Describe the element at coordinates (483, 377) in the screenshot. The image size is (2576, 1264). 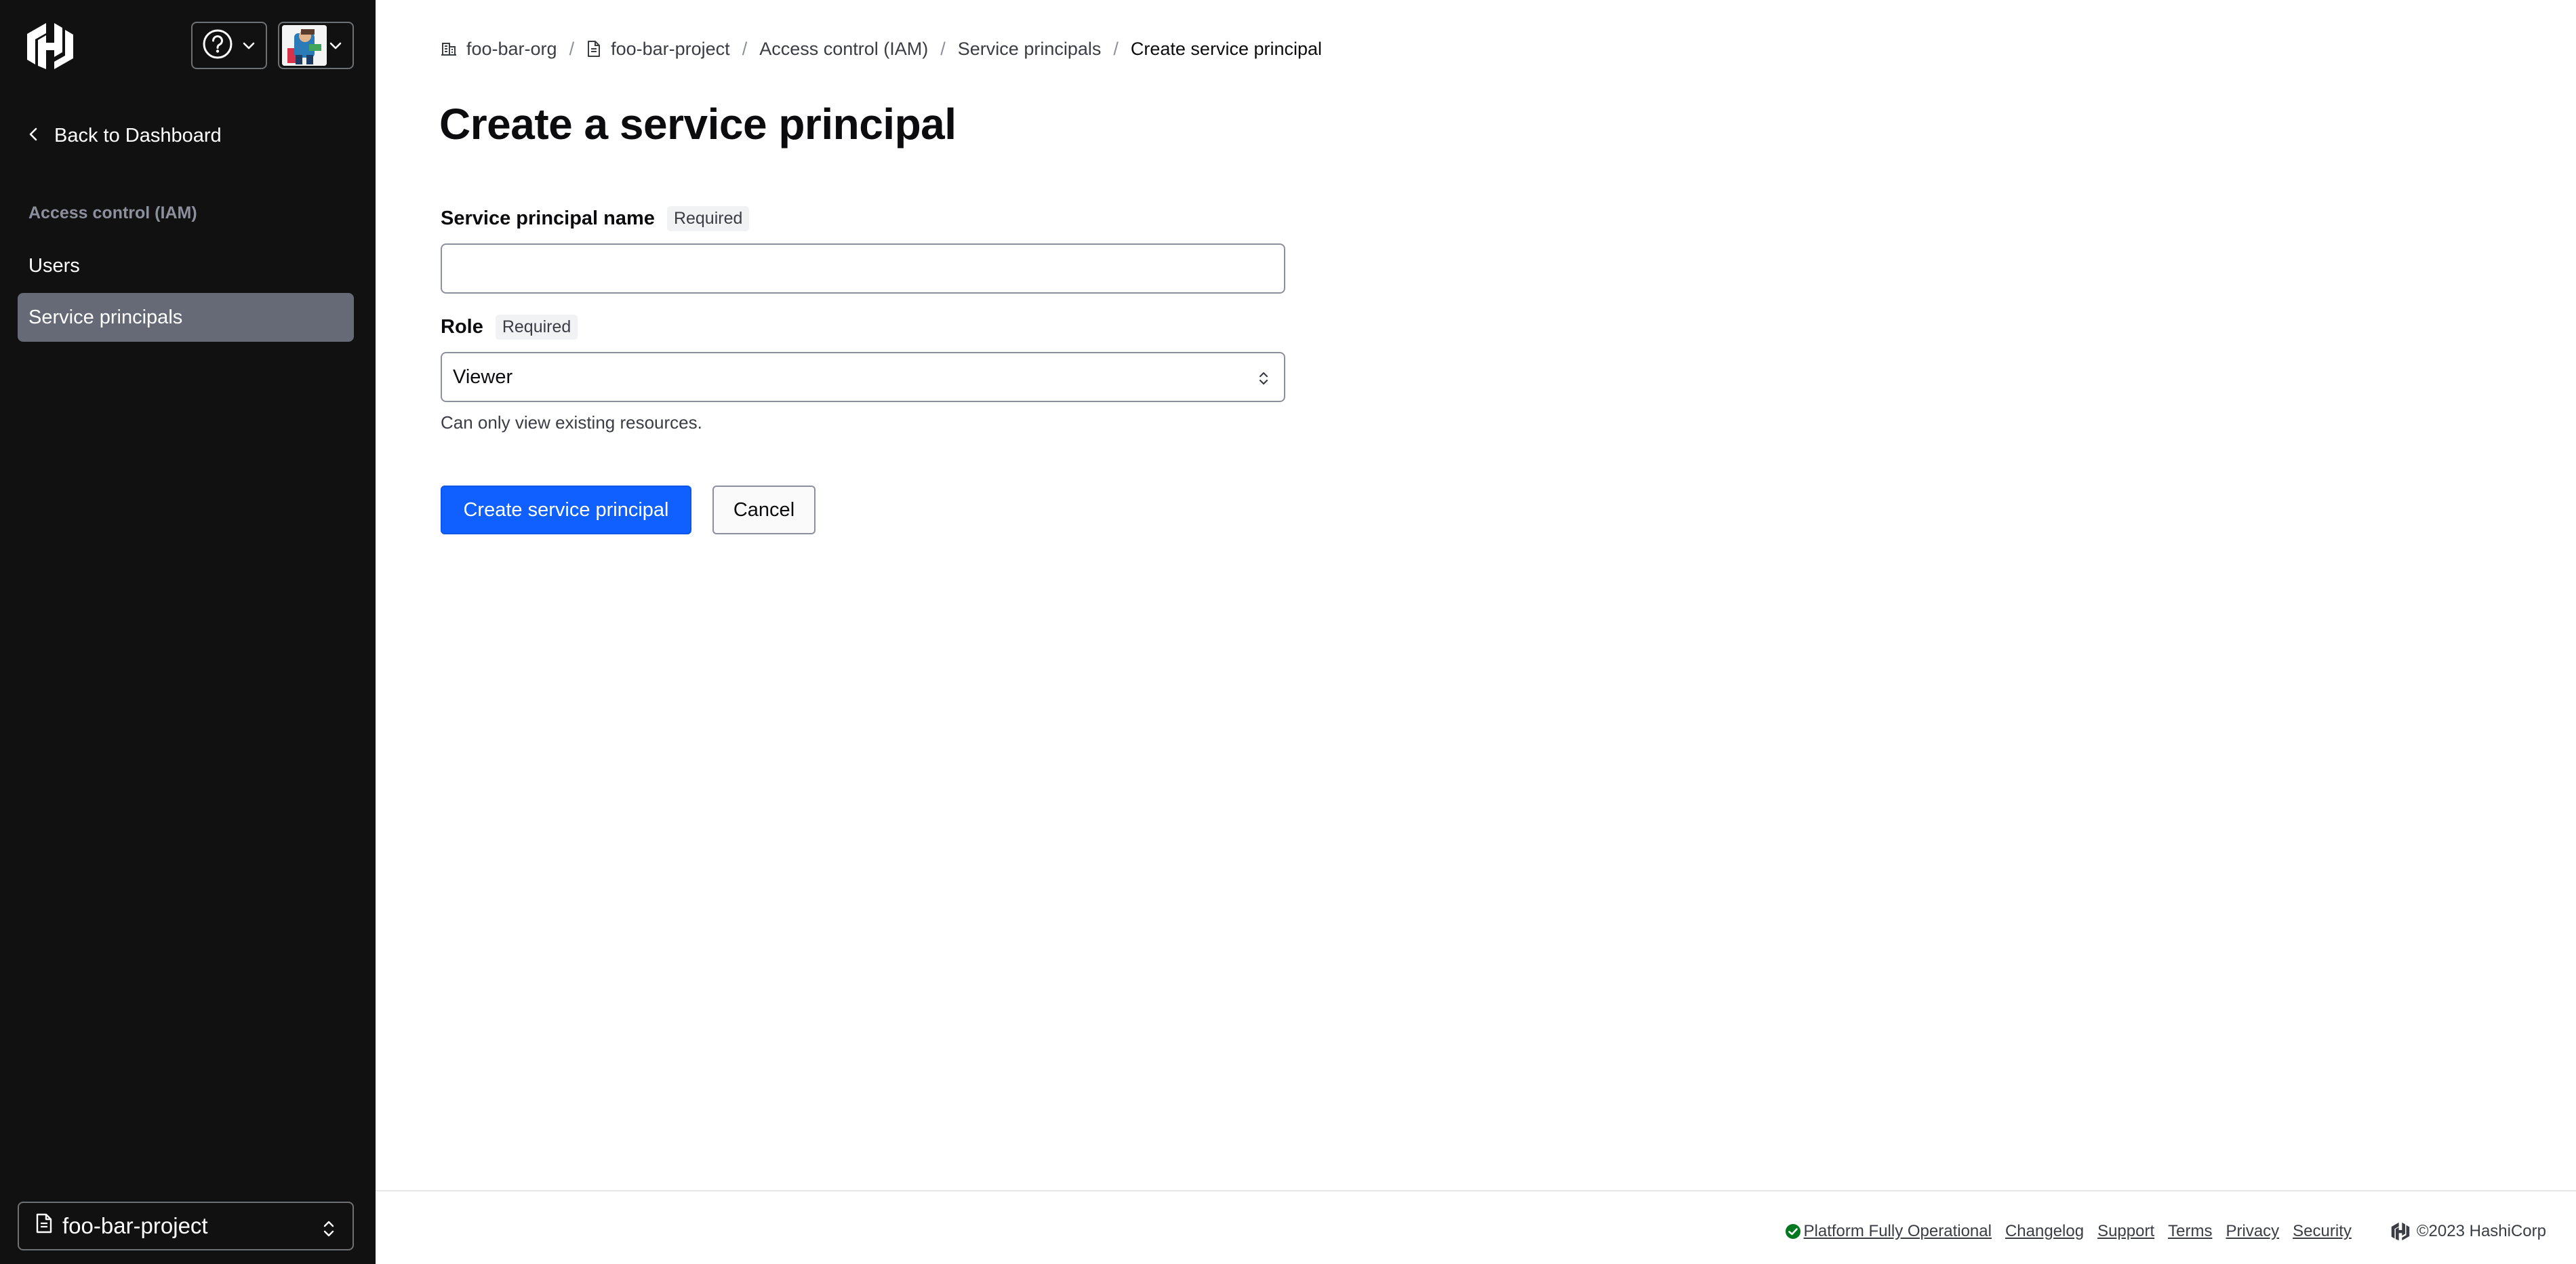
I see `role-select-value: Viewer` at that location.